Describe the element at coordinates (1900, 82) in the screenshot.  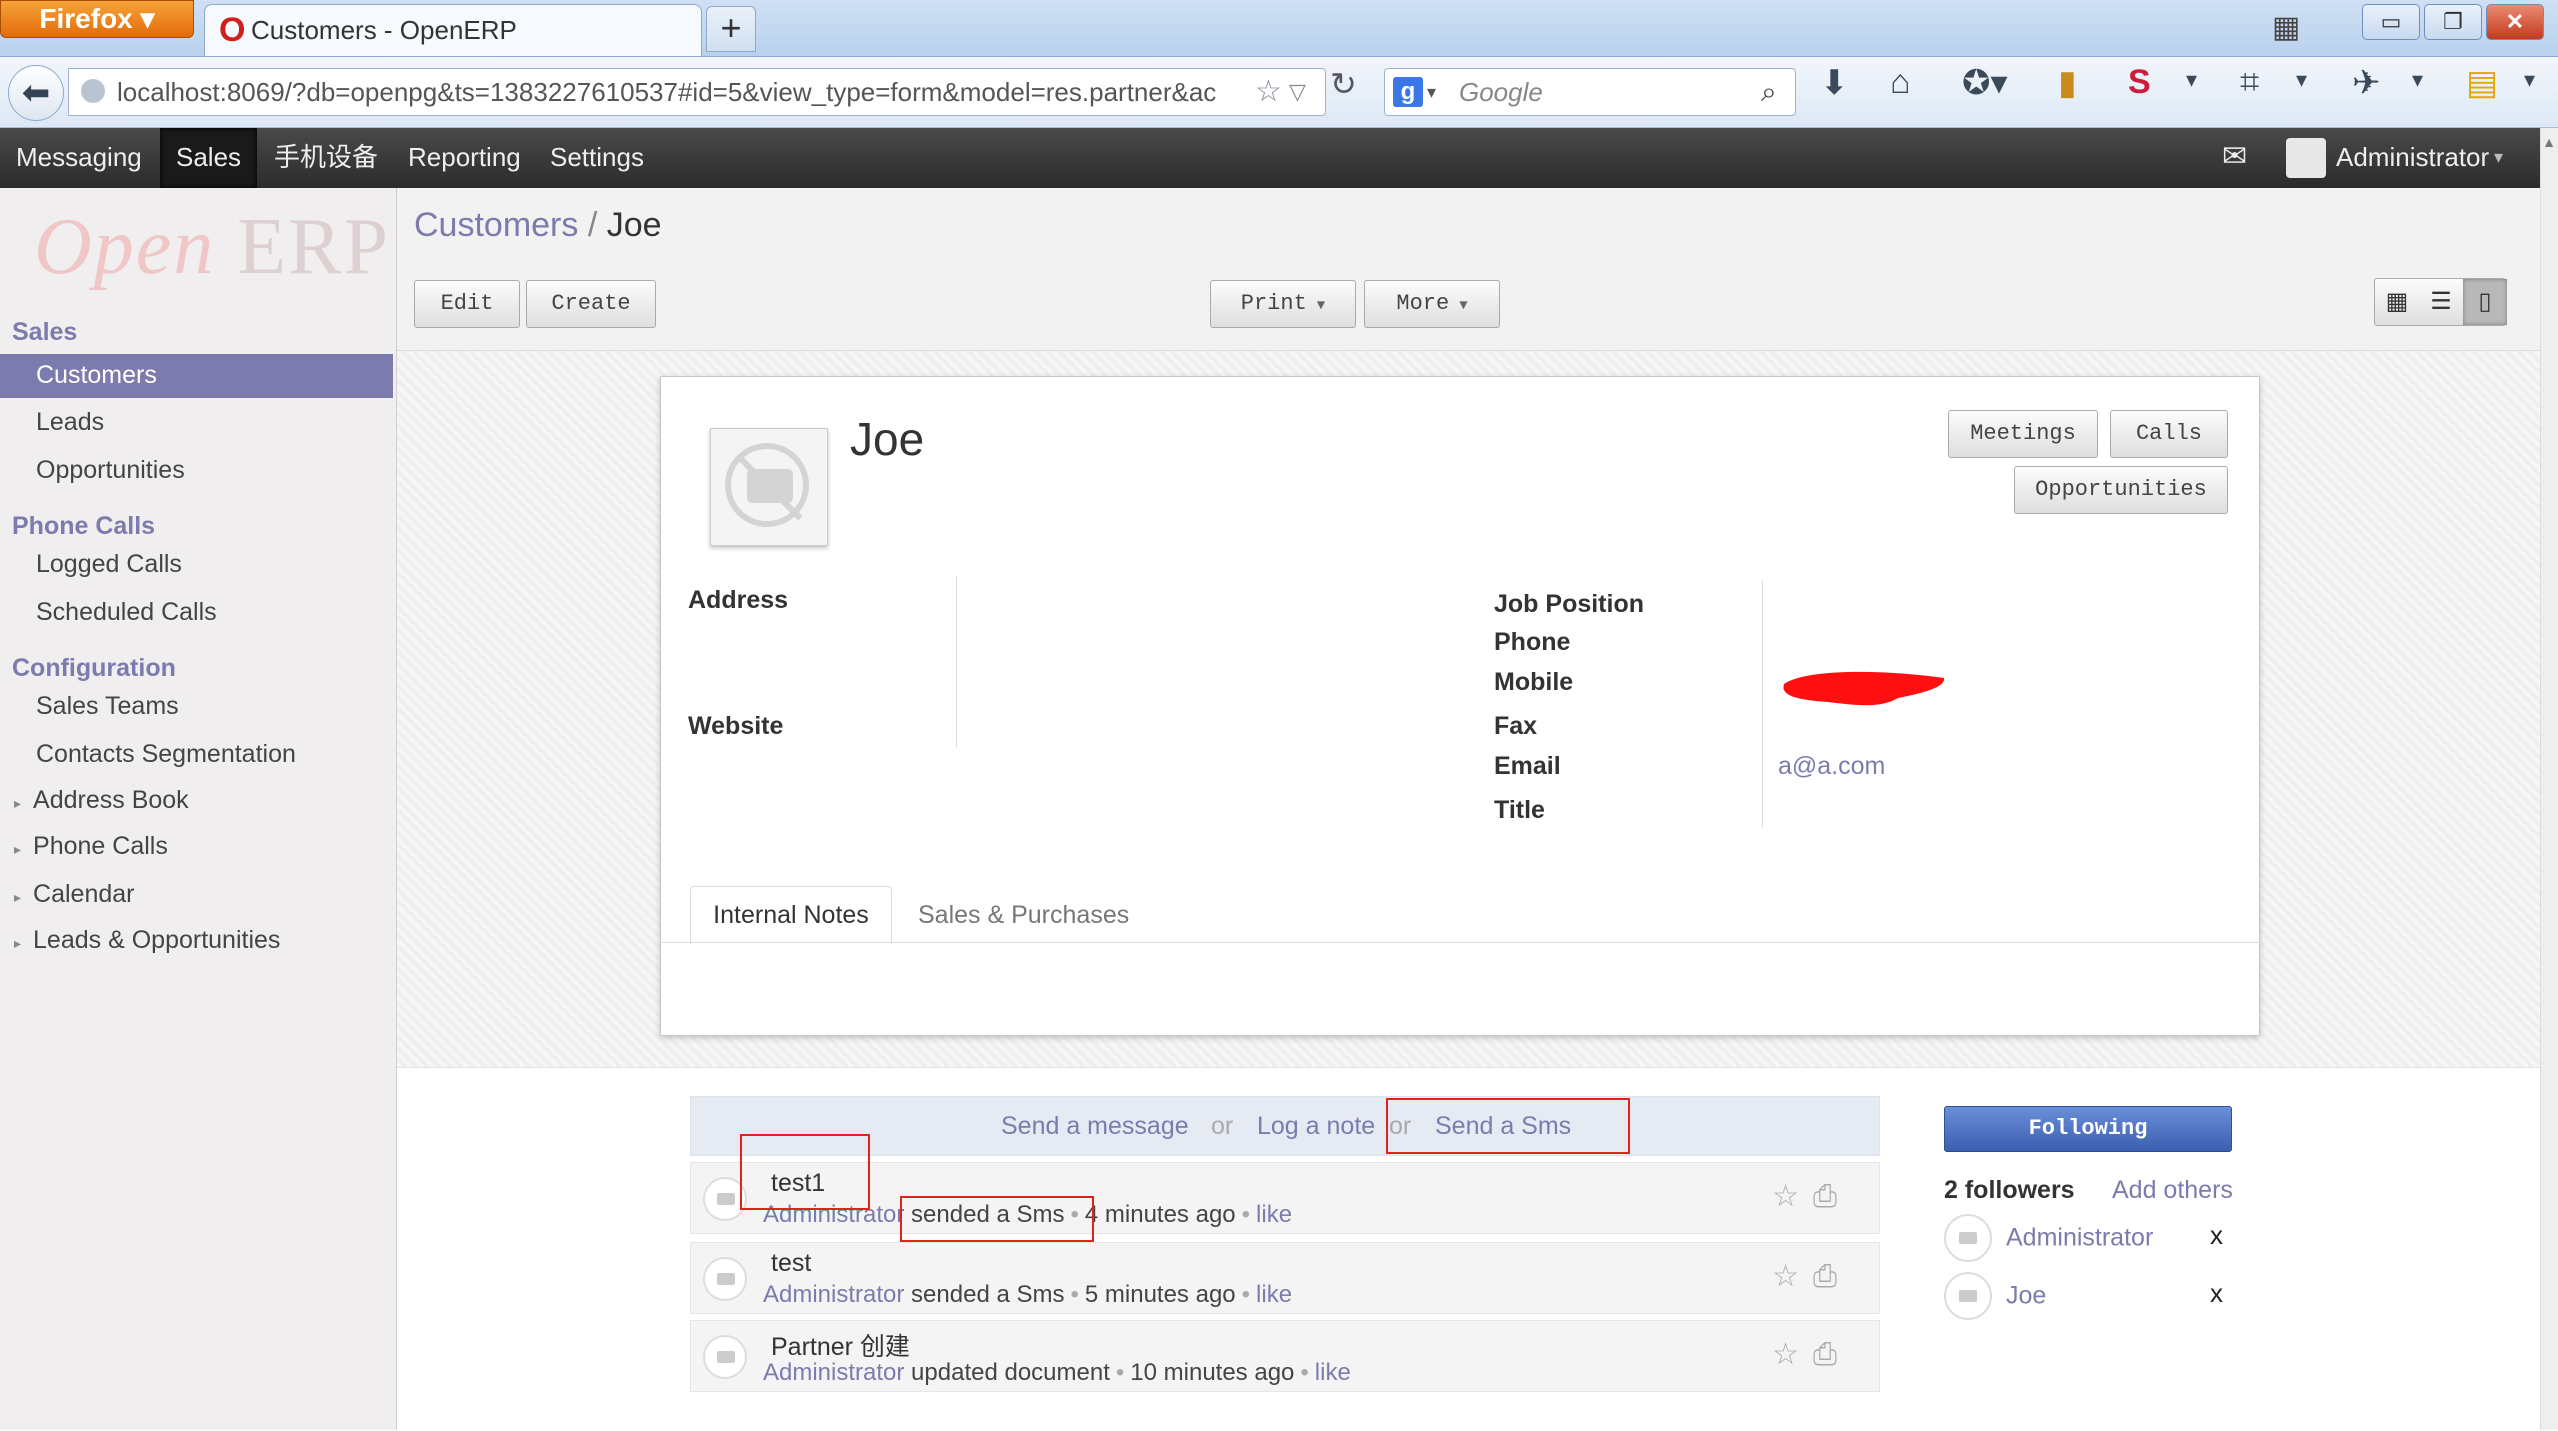
I see `home-icon: ⌂` at that location.